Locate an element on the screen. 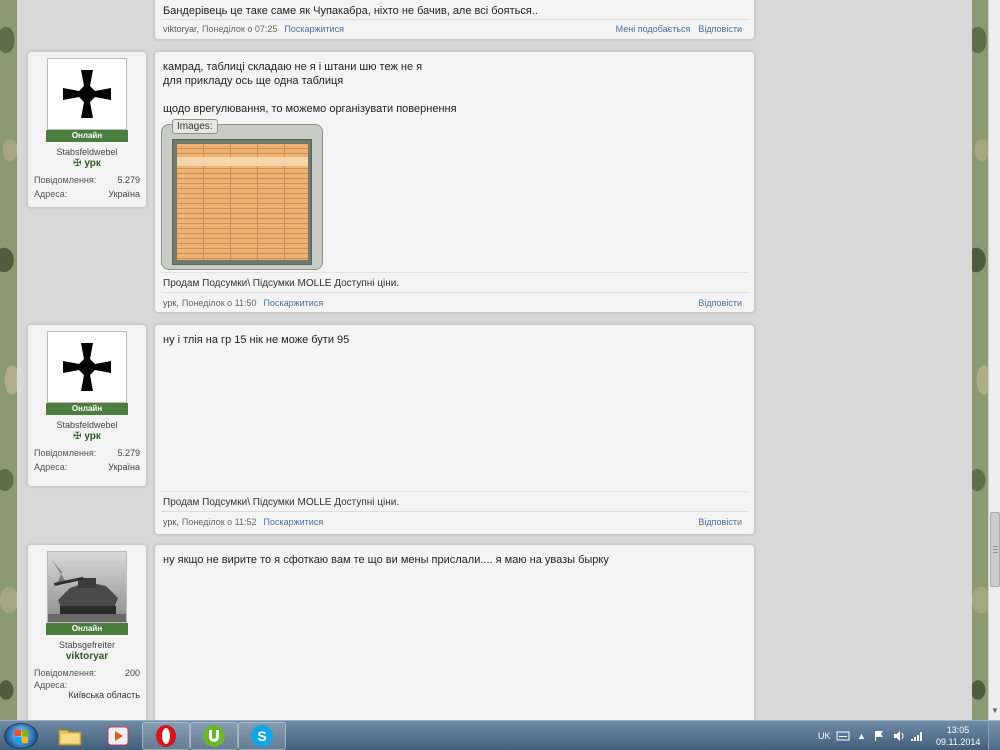 This screenshot has width=1000, height=750. skype-icon: S is located at coordinates (262, 736).